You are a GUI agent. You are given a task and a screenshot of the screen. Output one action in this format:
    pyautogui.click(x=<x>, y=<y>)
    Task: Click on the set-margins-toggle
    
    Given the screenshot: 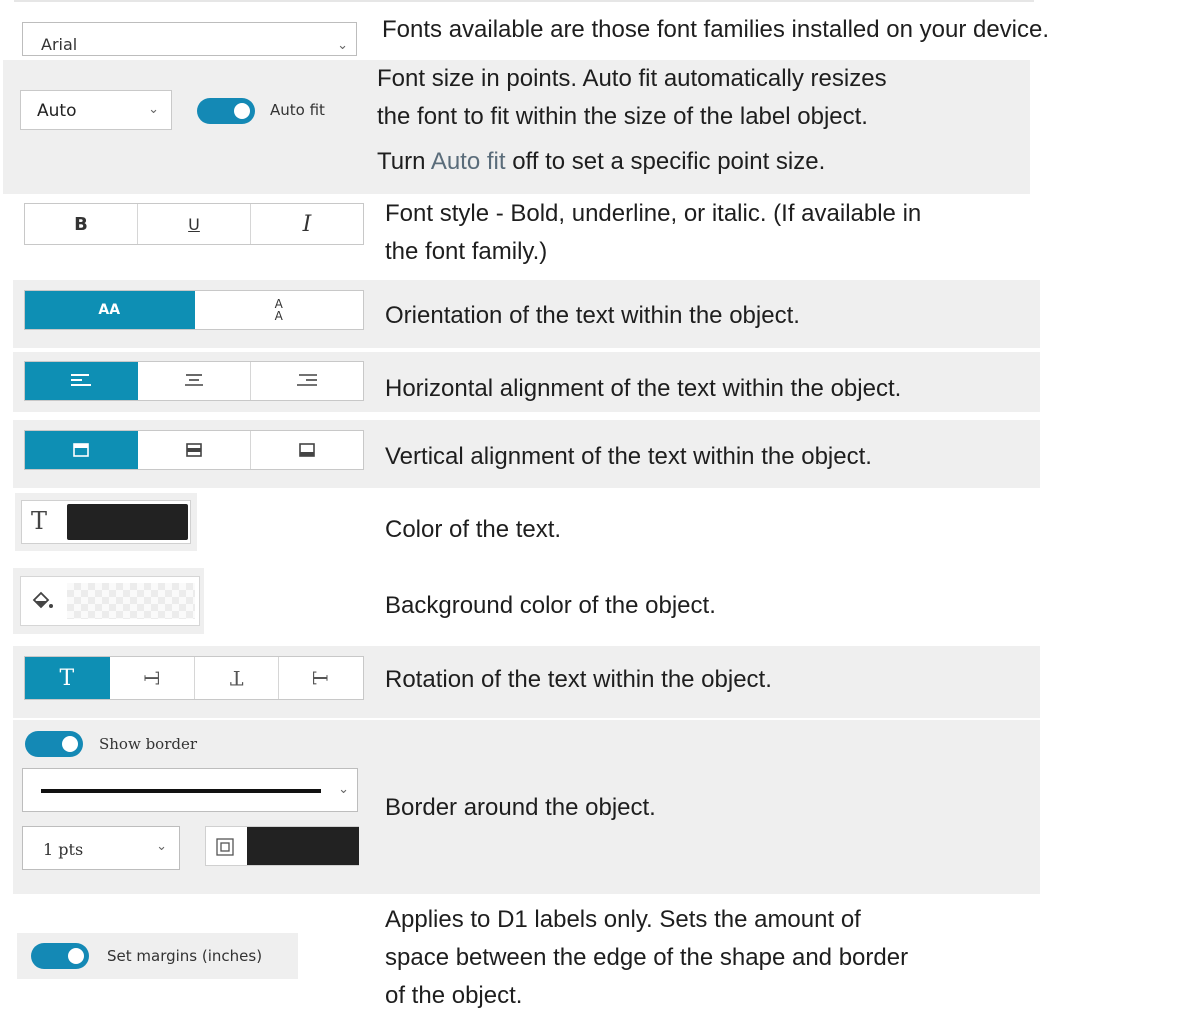 What is the action you would take?
    pyautogui.click(x=60, y=956)
    